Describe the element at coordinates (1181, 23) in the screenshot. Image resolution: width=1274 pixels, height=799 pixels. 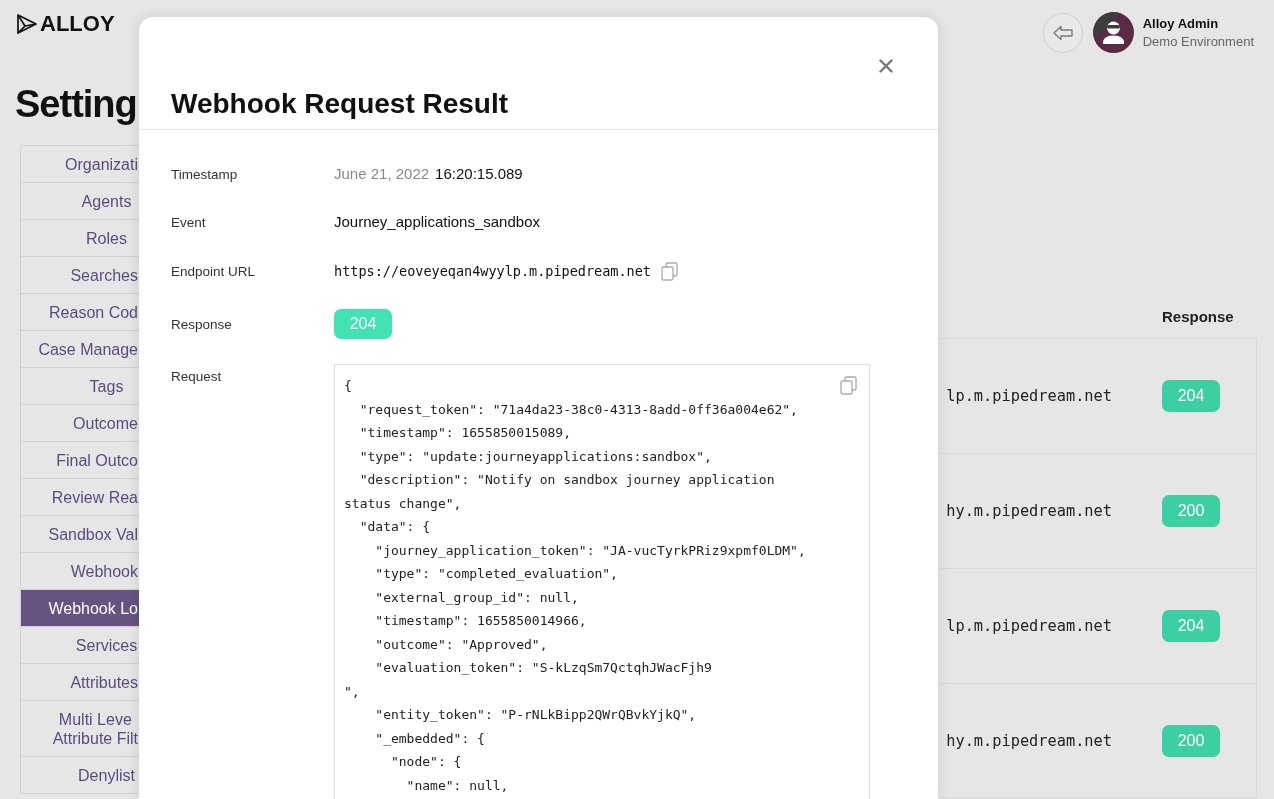
I see `user-name: Alloy Admin` at that location.